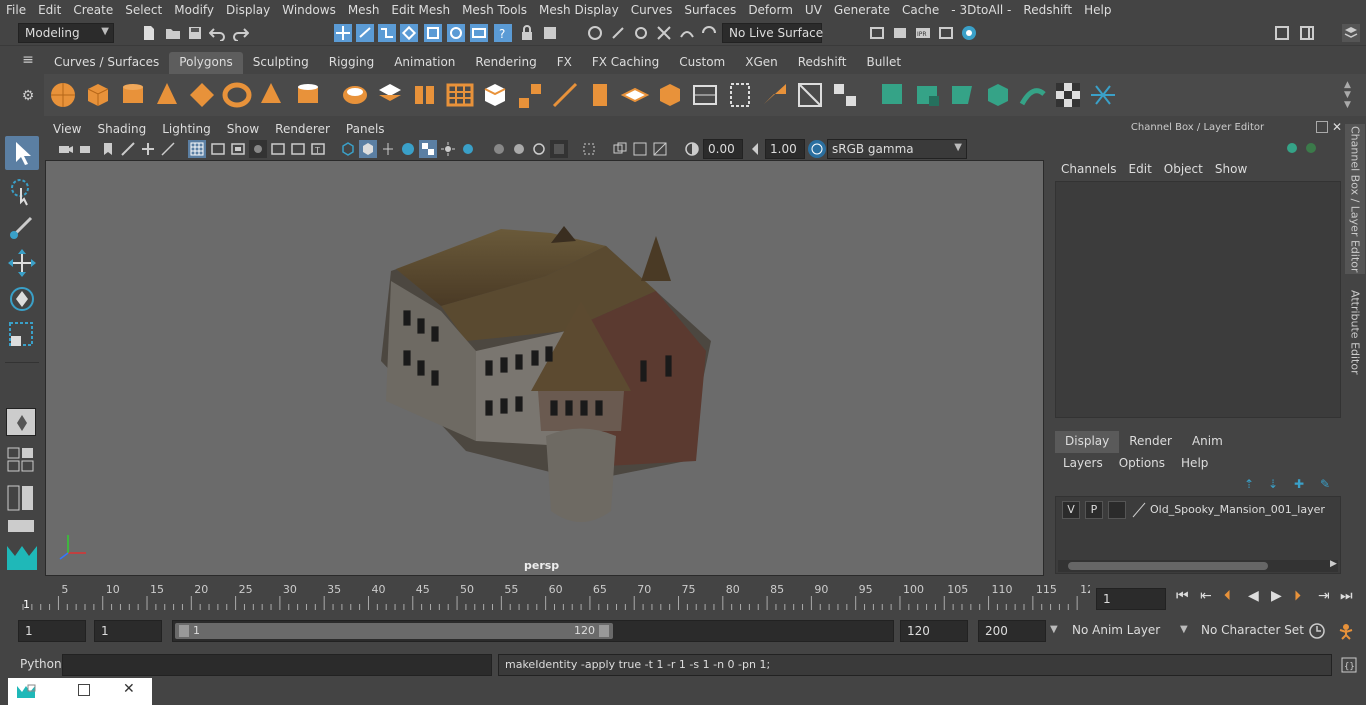 Image resolution: width=1366 pixels, height=705 pixels. Describe the element at coordinates (197, 149) in the screenshot. I see `grid-icon` at that location.